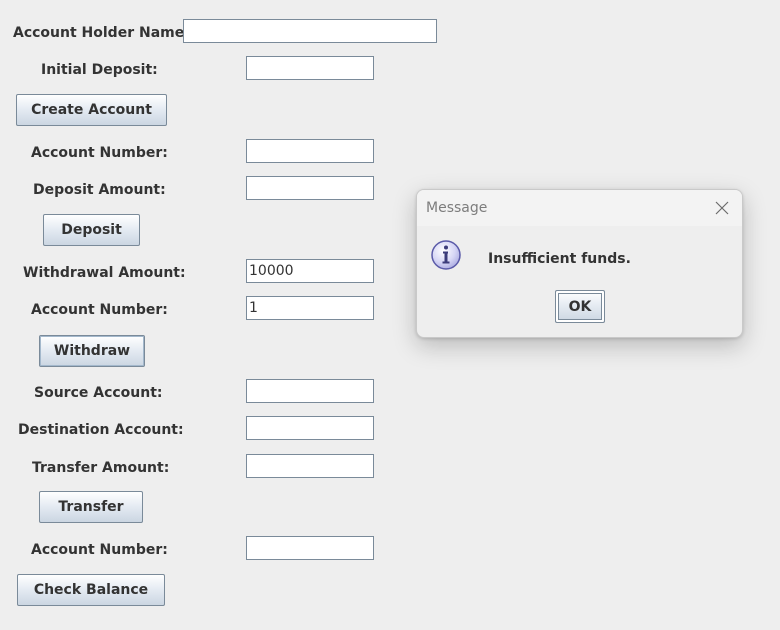  What do you see at coordinates (446, 255) in the screenshot?
I see `info-icon` at bounding box center [446, 255].